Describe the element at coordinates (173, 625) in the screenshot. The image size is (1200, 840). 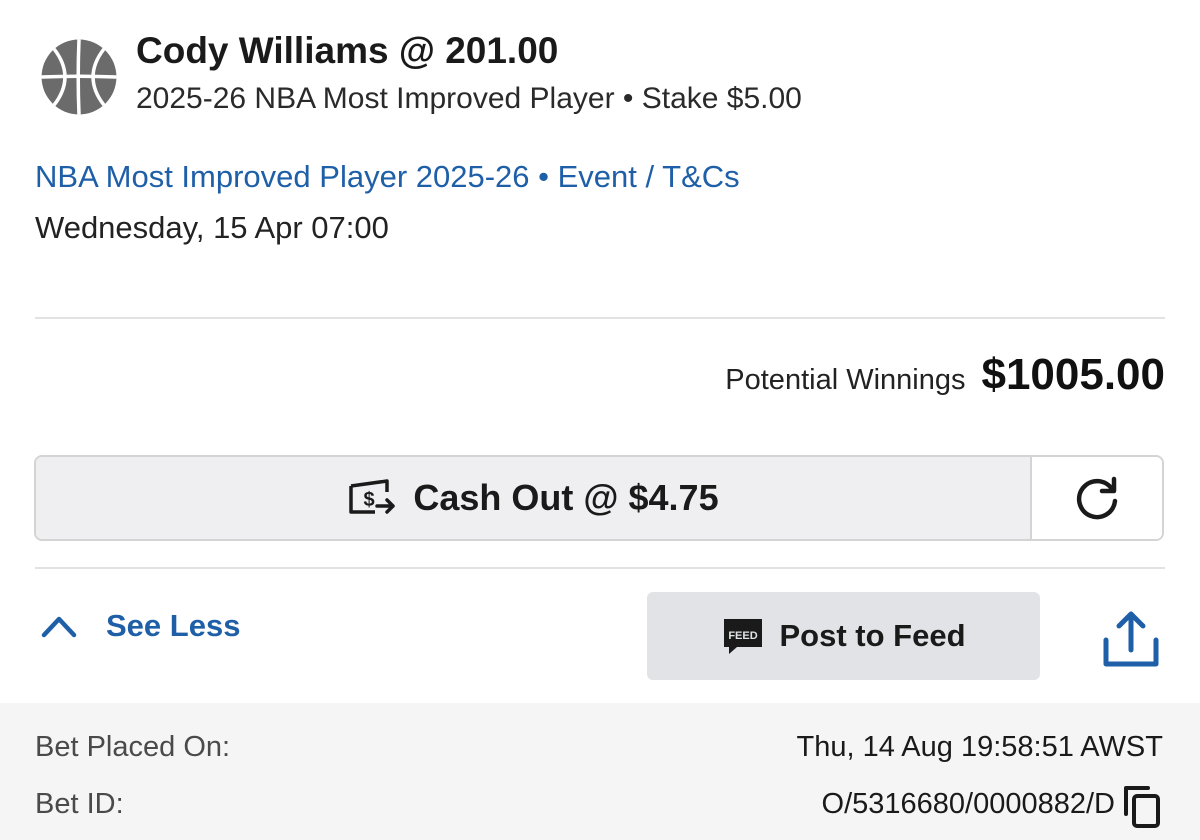
I see `see-less-label: See Less` at that location.